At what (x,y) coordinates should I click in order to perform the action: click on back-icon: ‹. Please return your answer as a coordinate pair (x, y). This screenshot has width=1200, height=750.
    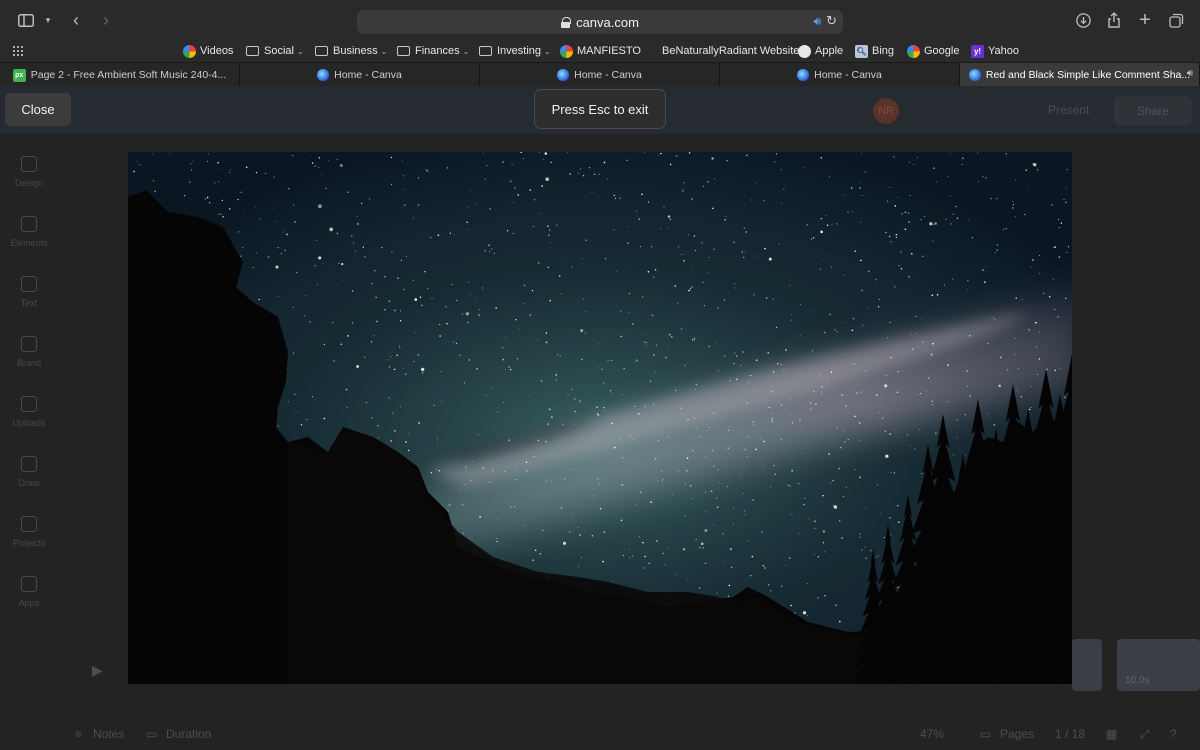
    Looking at the image, I should click on (76, 20).